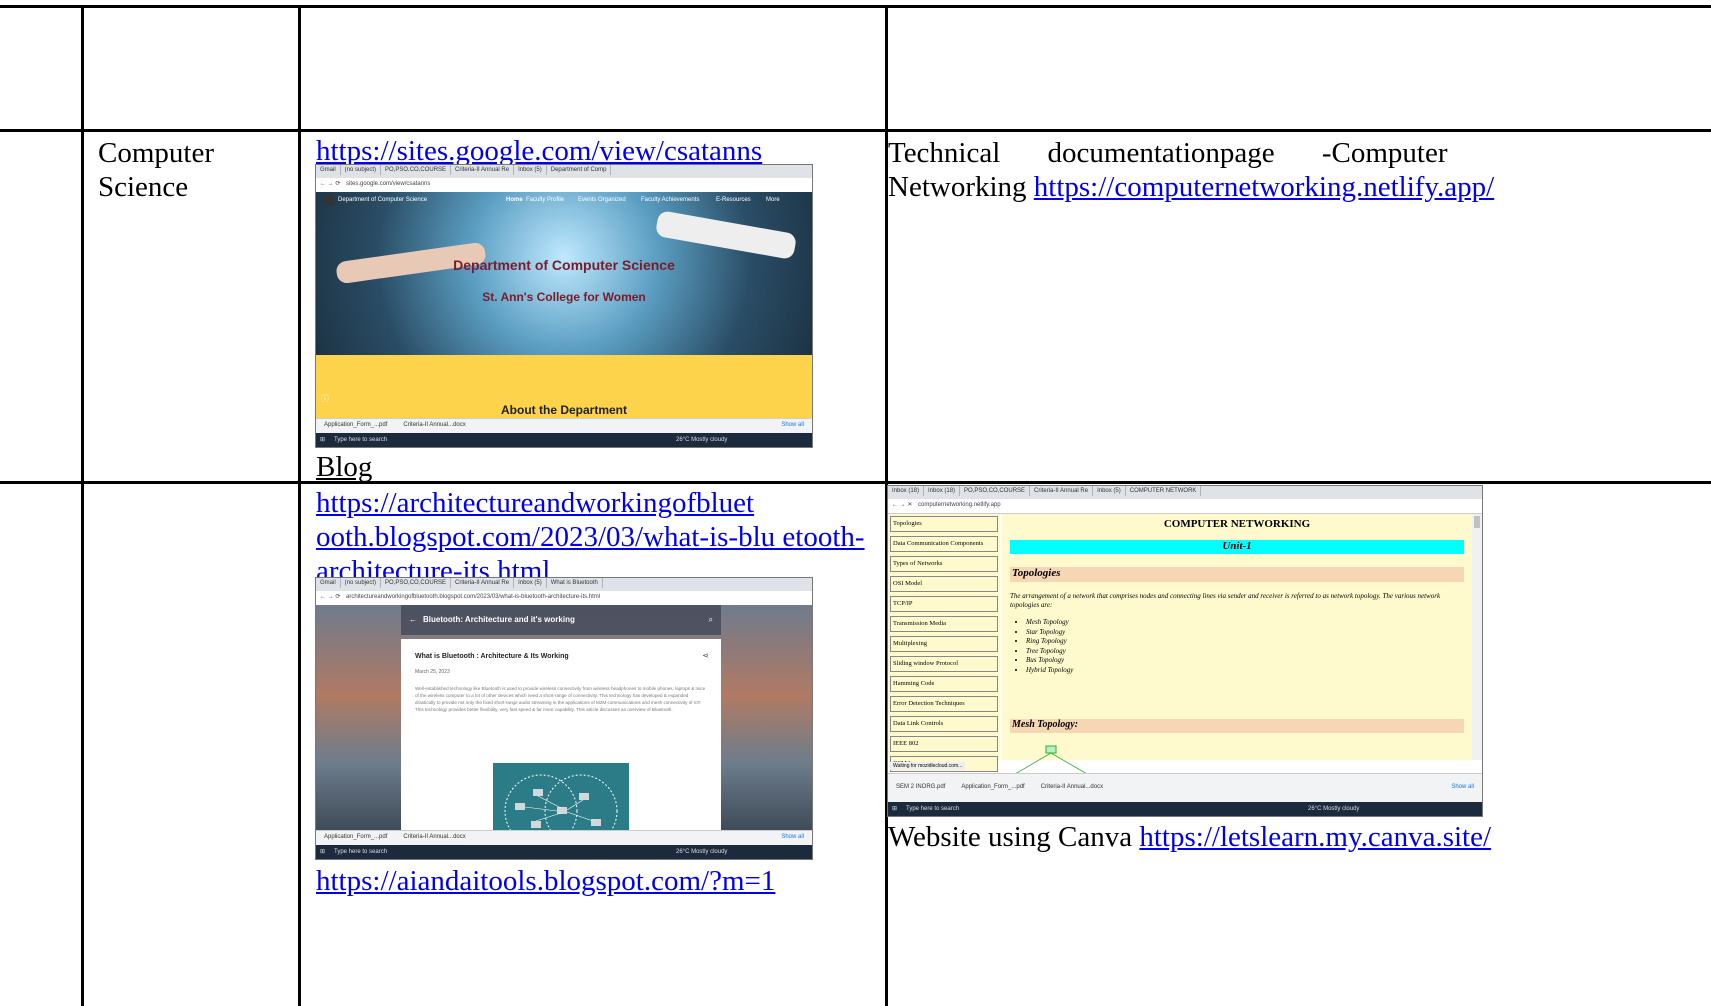 The image size is (1711, 1006). Describe the element at coordinates (1315, 837) in the screenshot. I see `canva-site-link: https://letslearn.my.canva.site/` at that location.